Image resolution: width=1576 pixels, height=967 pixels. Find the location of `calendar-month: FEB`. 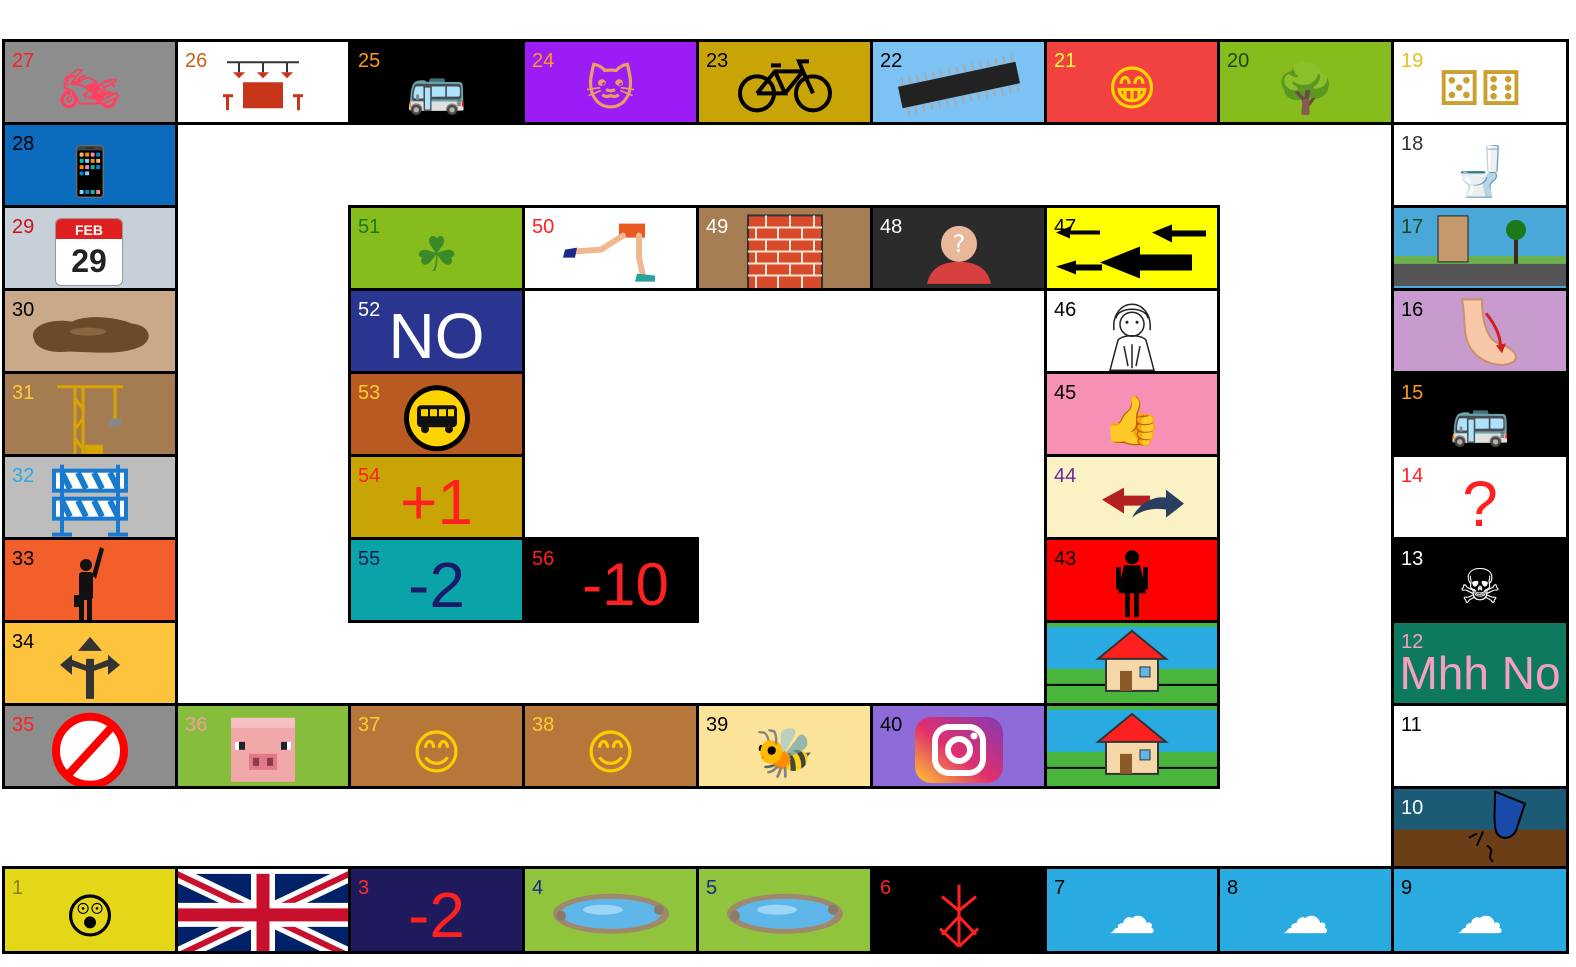

calendar-month: FEB is located at coordinates (89, 229).